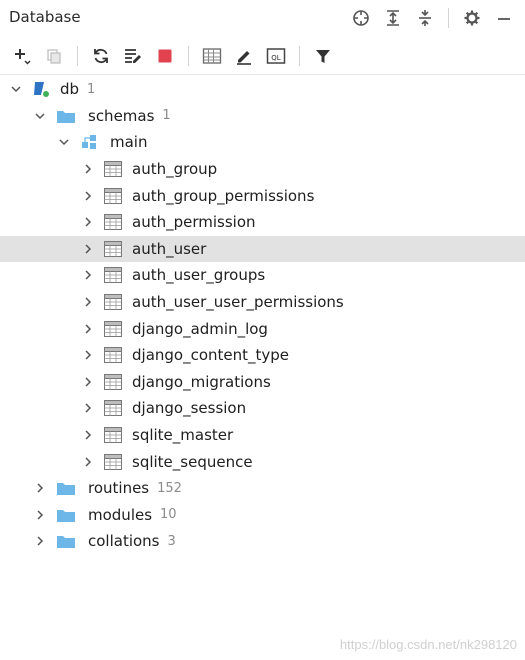  Describe the element at coordinates (121, 115) in the screenshot. I see `tree-node-label: schemas` at that location.